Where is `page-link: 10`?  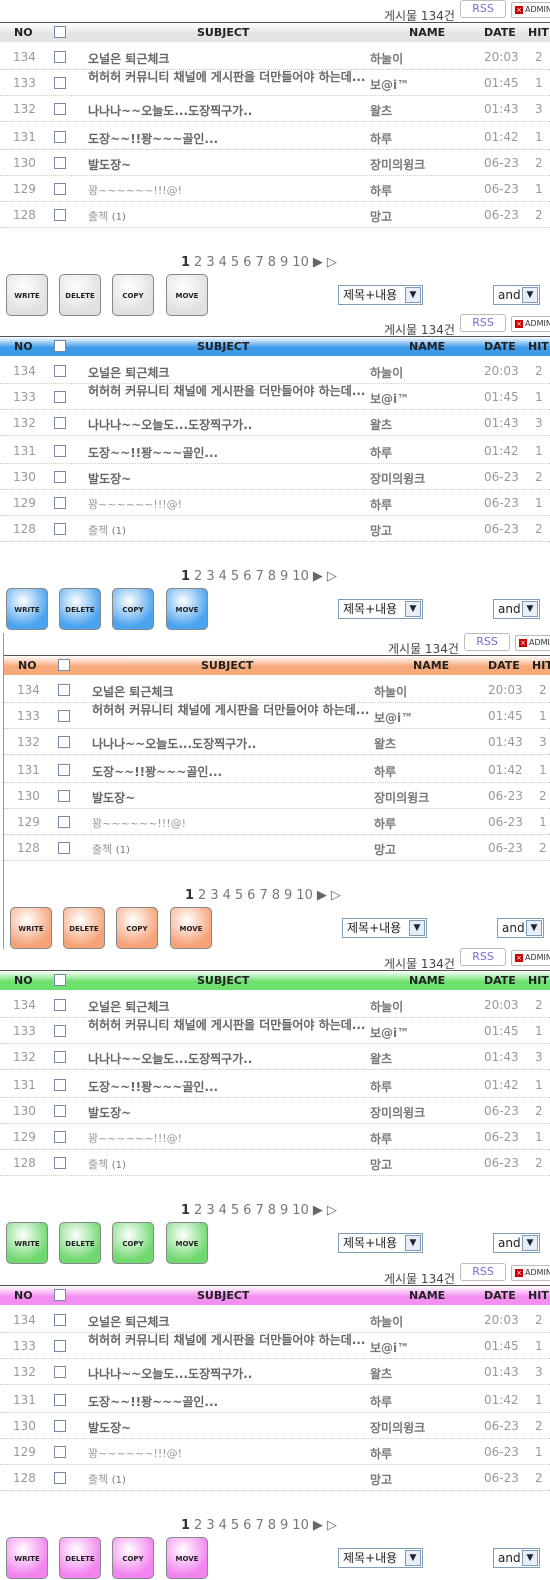
page-link: 10 is located at coordinates (304, 895).